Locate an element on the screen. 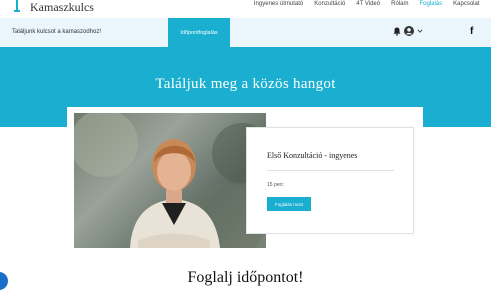  service-divider is located at coordinates (330, 170).